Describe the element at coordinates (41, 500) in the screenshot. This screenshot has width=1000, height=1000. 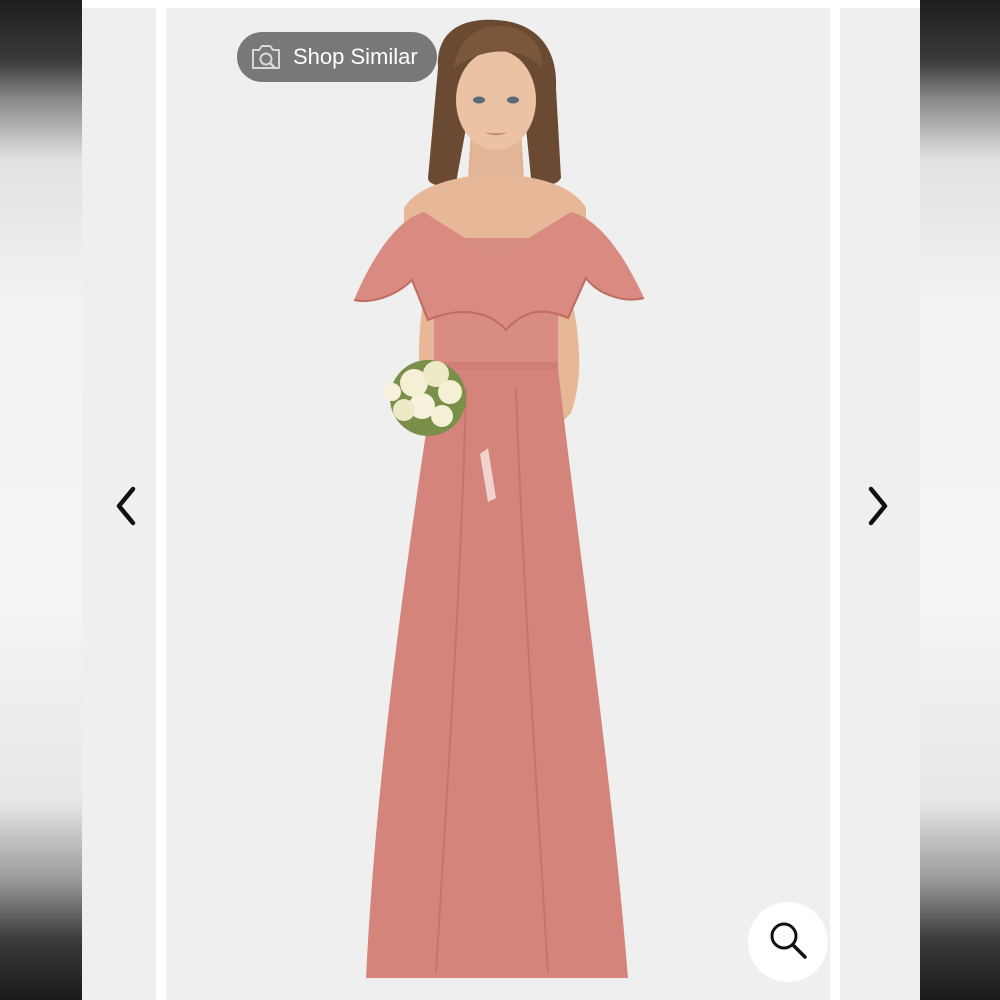
I see `left-backdrop` at that location.